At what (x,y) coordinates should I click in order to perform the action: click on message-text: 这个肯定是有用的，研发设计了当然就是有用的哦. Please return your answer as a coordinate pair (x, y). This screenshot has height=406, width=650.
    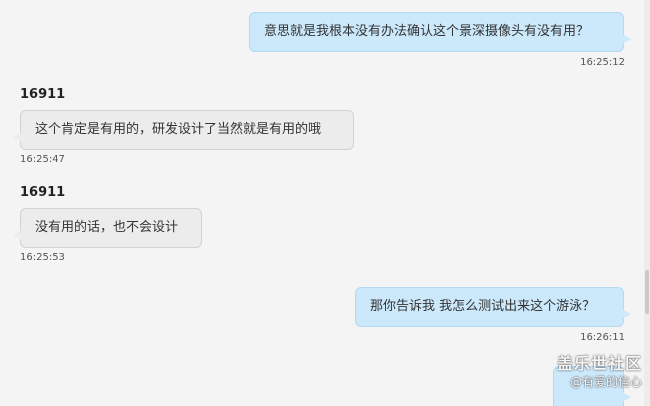
    Looking at the image, I should click on (178, 129).